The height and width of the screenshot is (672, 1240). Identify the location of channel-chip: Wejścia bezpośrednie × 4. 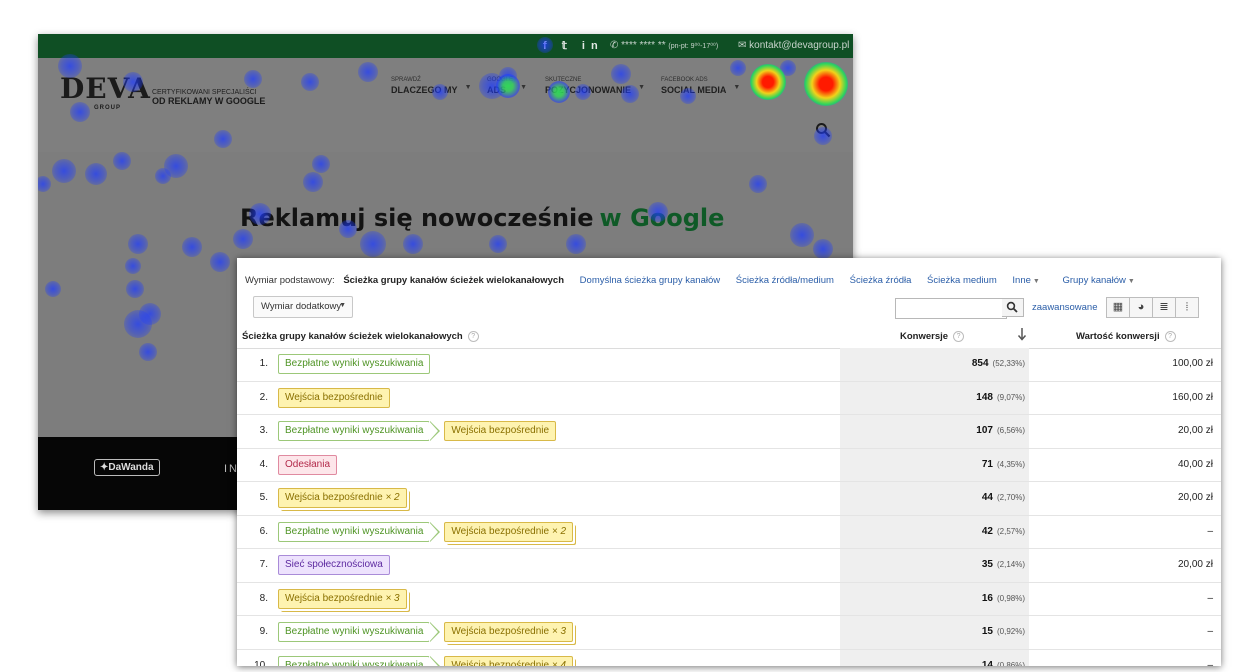
(509, 660).